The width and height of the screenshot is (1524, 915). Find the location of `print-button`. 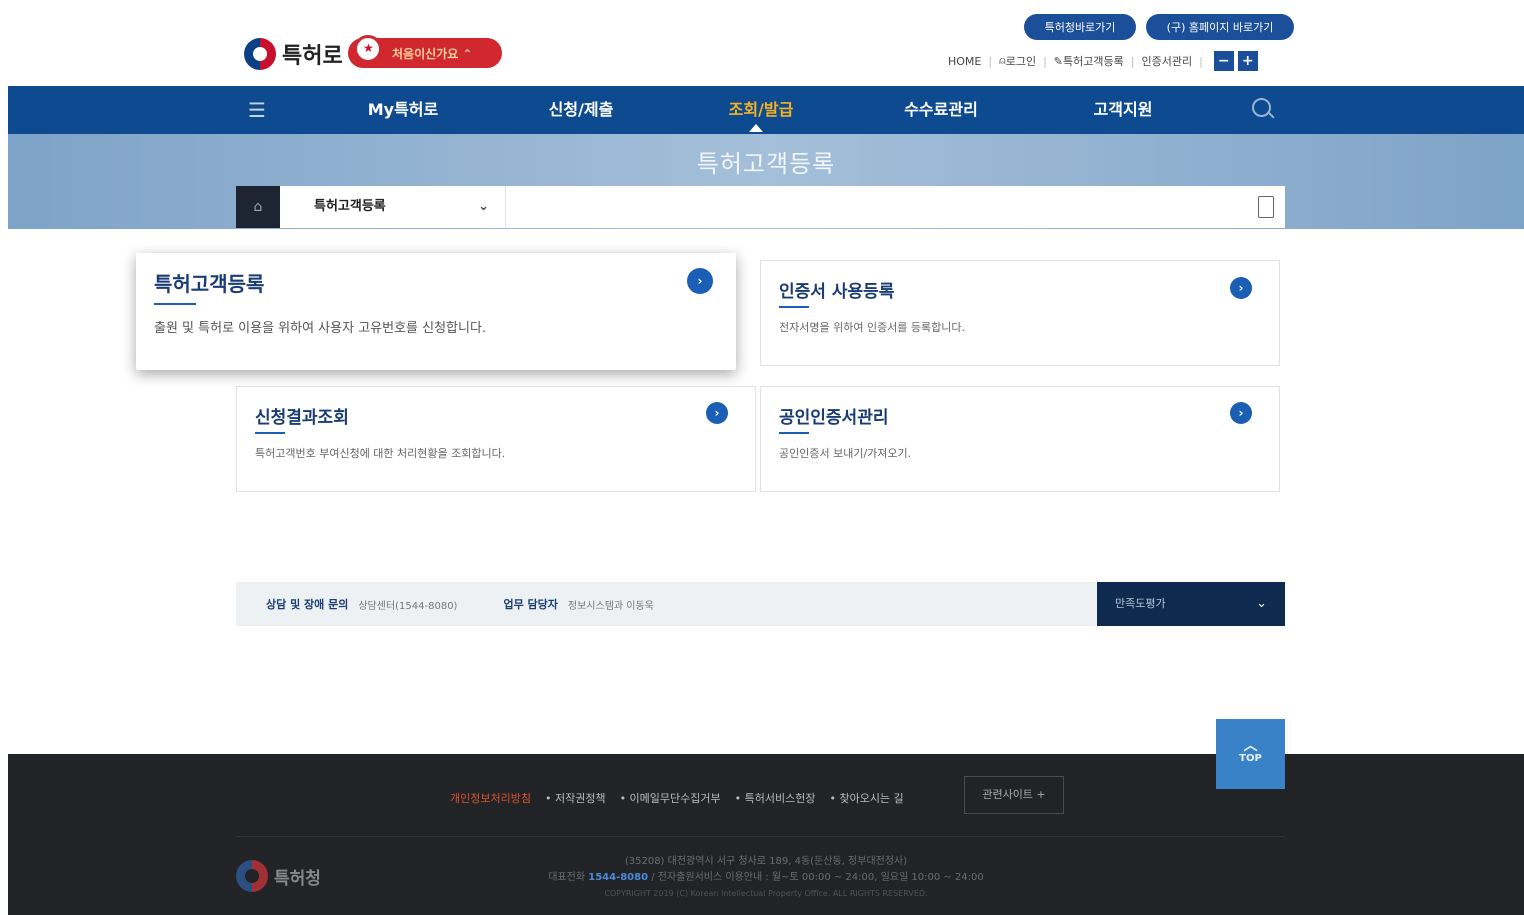

print-button is located at coordinates (1266, 207).